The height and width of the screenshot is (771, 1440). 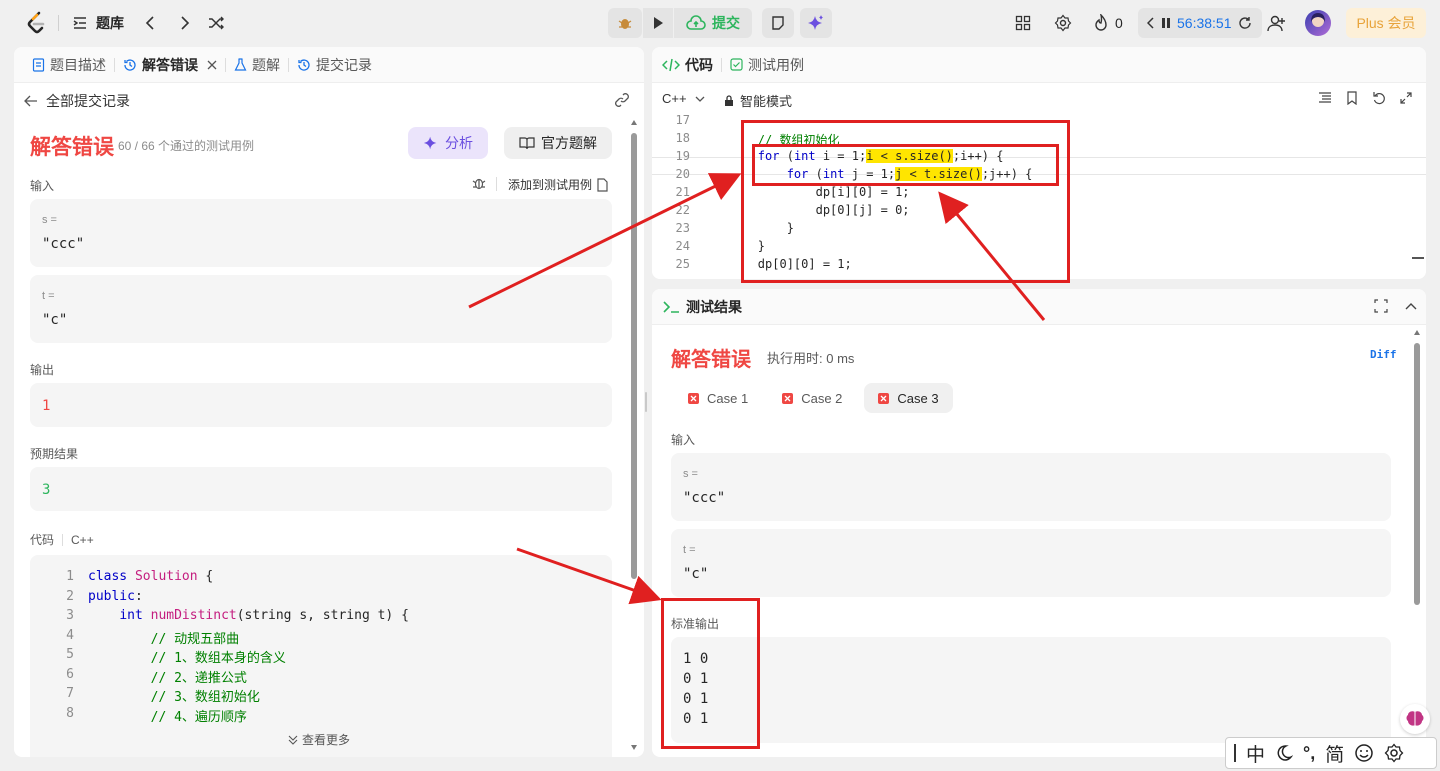 I want to click on ime-toolbar: 中 °, 简, so click(x=1331, y=753).